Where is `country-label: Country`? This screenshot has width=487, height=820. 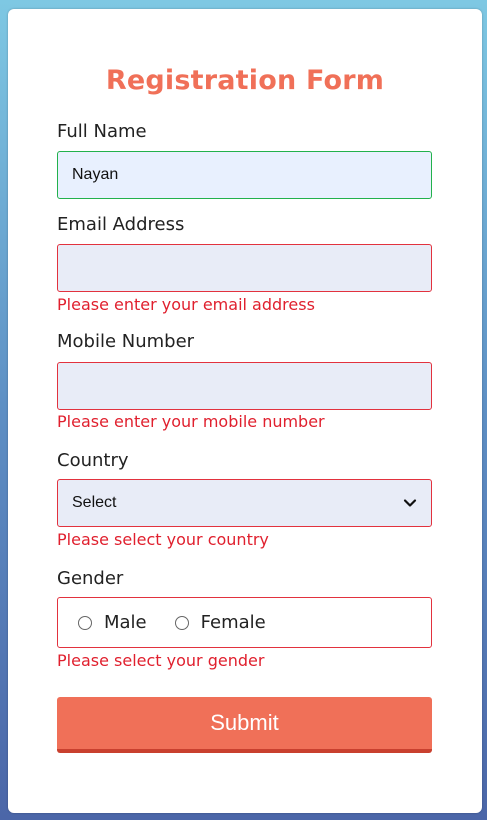 country-label: Country is located at coordinates (93, 460).